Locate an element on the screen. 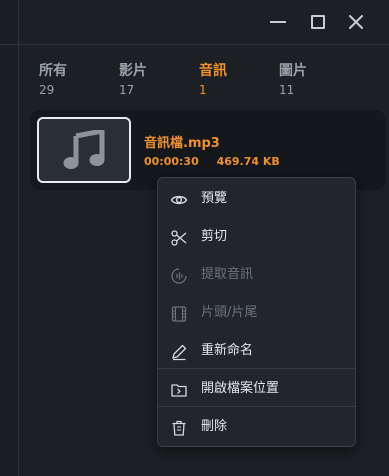 This screenshot has height=476, width=389. menu-item-label: 提取音訊 is located at coordinates (227, 274).